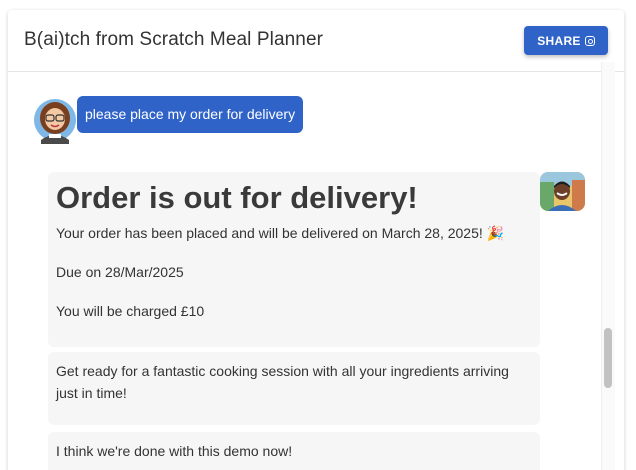 This screenshot has width=636, height=470. I want to click on page-title: B(ai)tch from Scratch Meal Planner, so click(174, 39).